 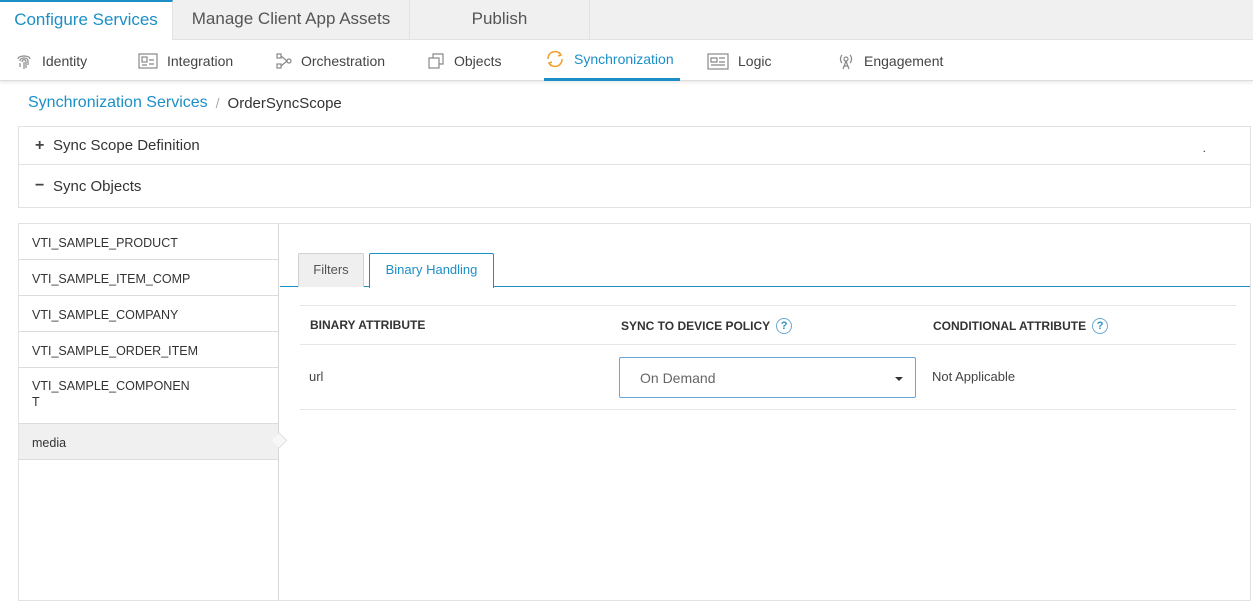 What do you see at coordinates (755, 60) in the screenshot?
I see `nav-logic-label: Logic` at bounding box center [755, 60].